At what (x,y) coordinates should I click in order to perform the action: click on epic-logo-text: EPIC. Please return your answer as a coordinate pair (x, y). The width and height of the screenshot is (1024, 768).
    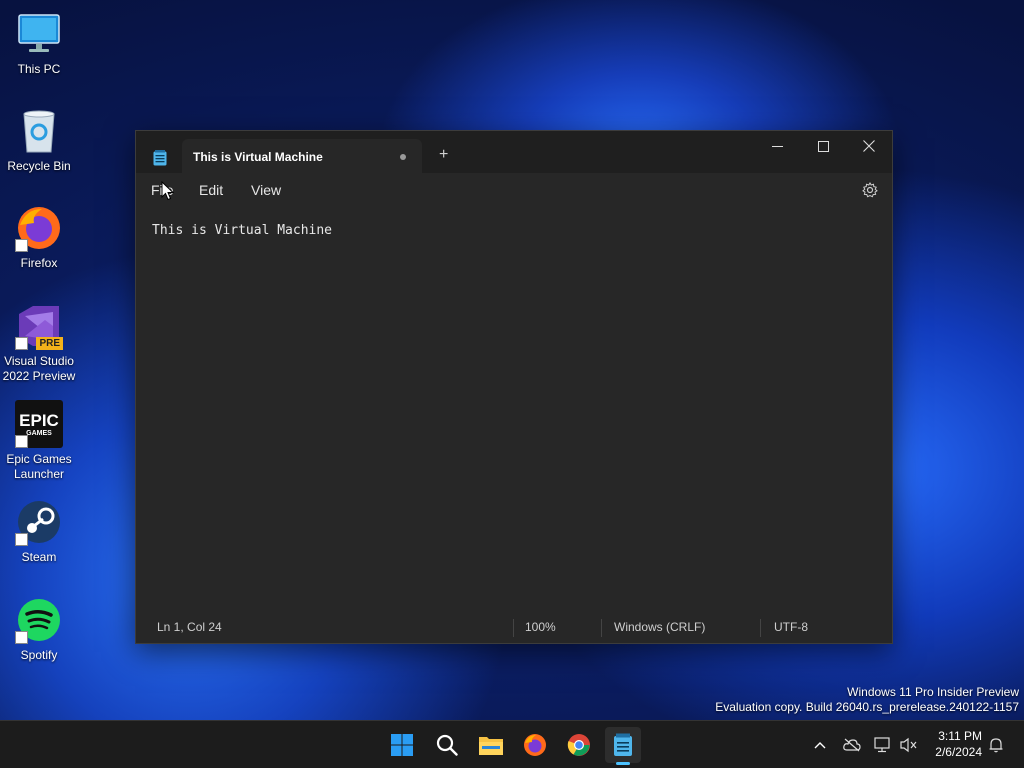
    Looking at the image, I should click on (39, 420).